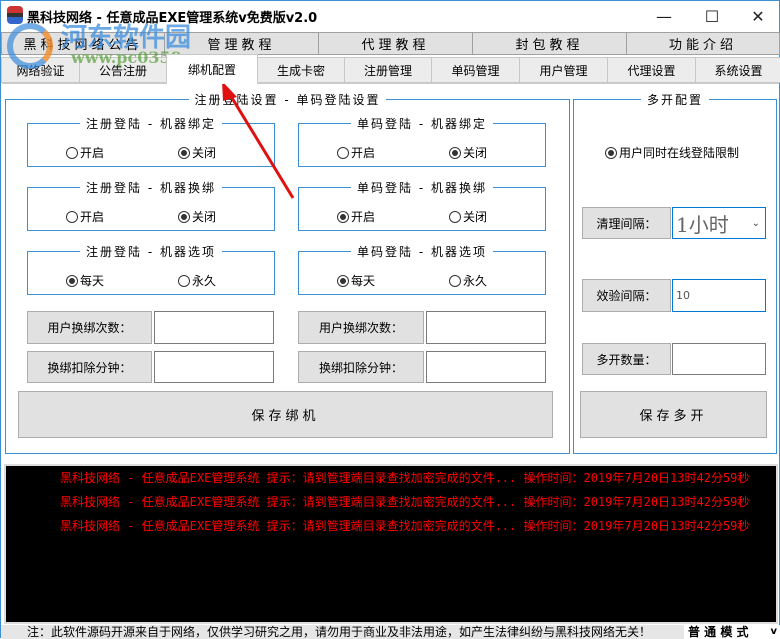 Image resolution: width=780 pixels, height=639 pixels. What do you see at coordinates (151, 252) in the screenshot?
I see `radio-group-title: 注册登陆 - 机器选项` at bounding box center [151, 252].